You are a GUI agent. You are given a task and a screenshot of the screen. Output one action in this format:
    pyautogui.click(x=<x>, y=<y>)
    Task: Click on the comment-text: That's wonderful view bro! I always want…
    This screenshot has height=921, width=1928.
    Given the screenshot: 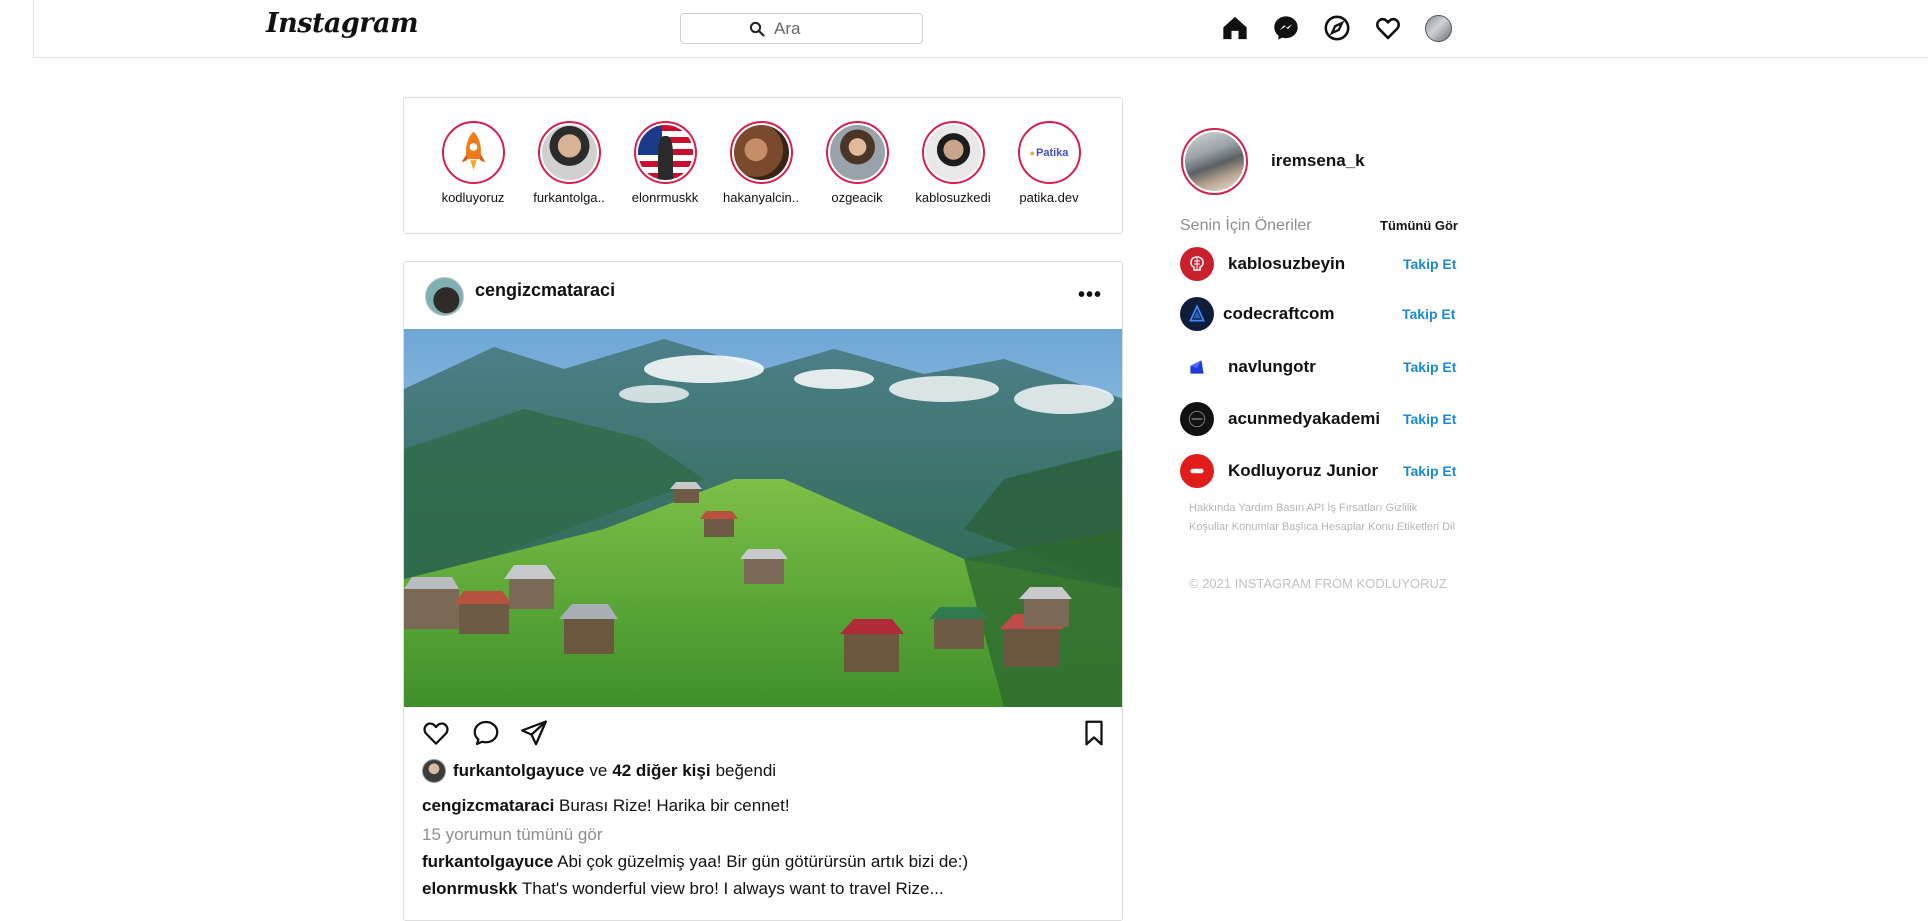 What is the action you would take?
    pyautogui.click(x=732, y=888)
    